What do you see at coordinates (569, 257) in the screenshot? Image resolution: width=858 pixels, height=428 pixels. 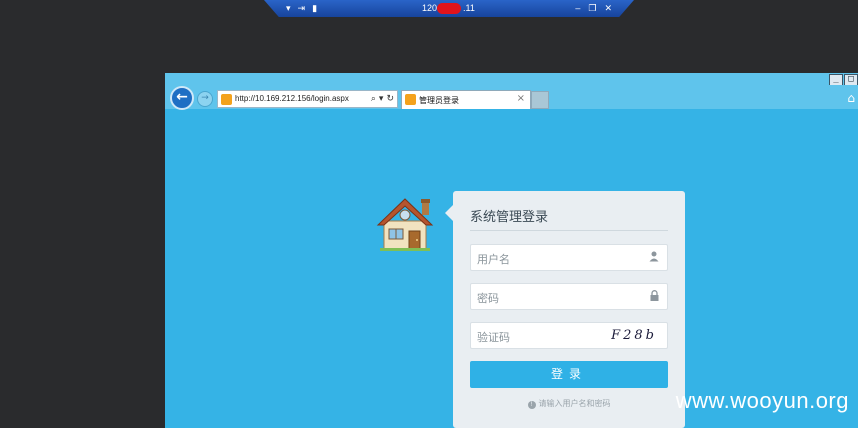 I see `username-field: 用户名` at bounding box center [569, 257].